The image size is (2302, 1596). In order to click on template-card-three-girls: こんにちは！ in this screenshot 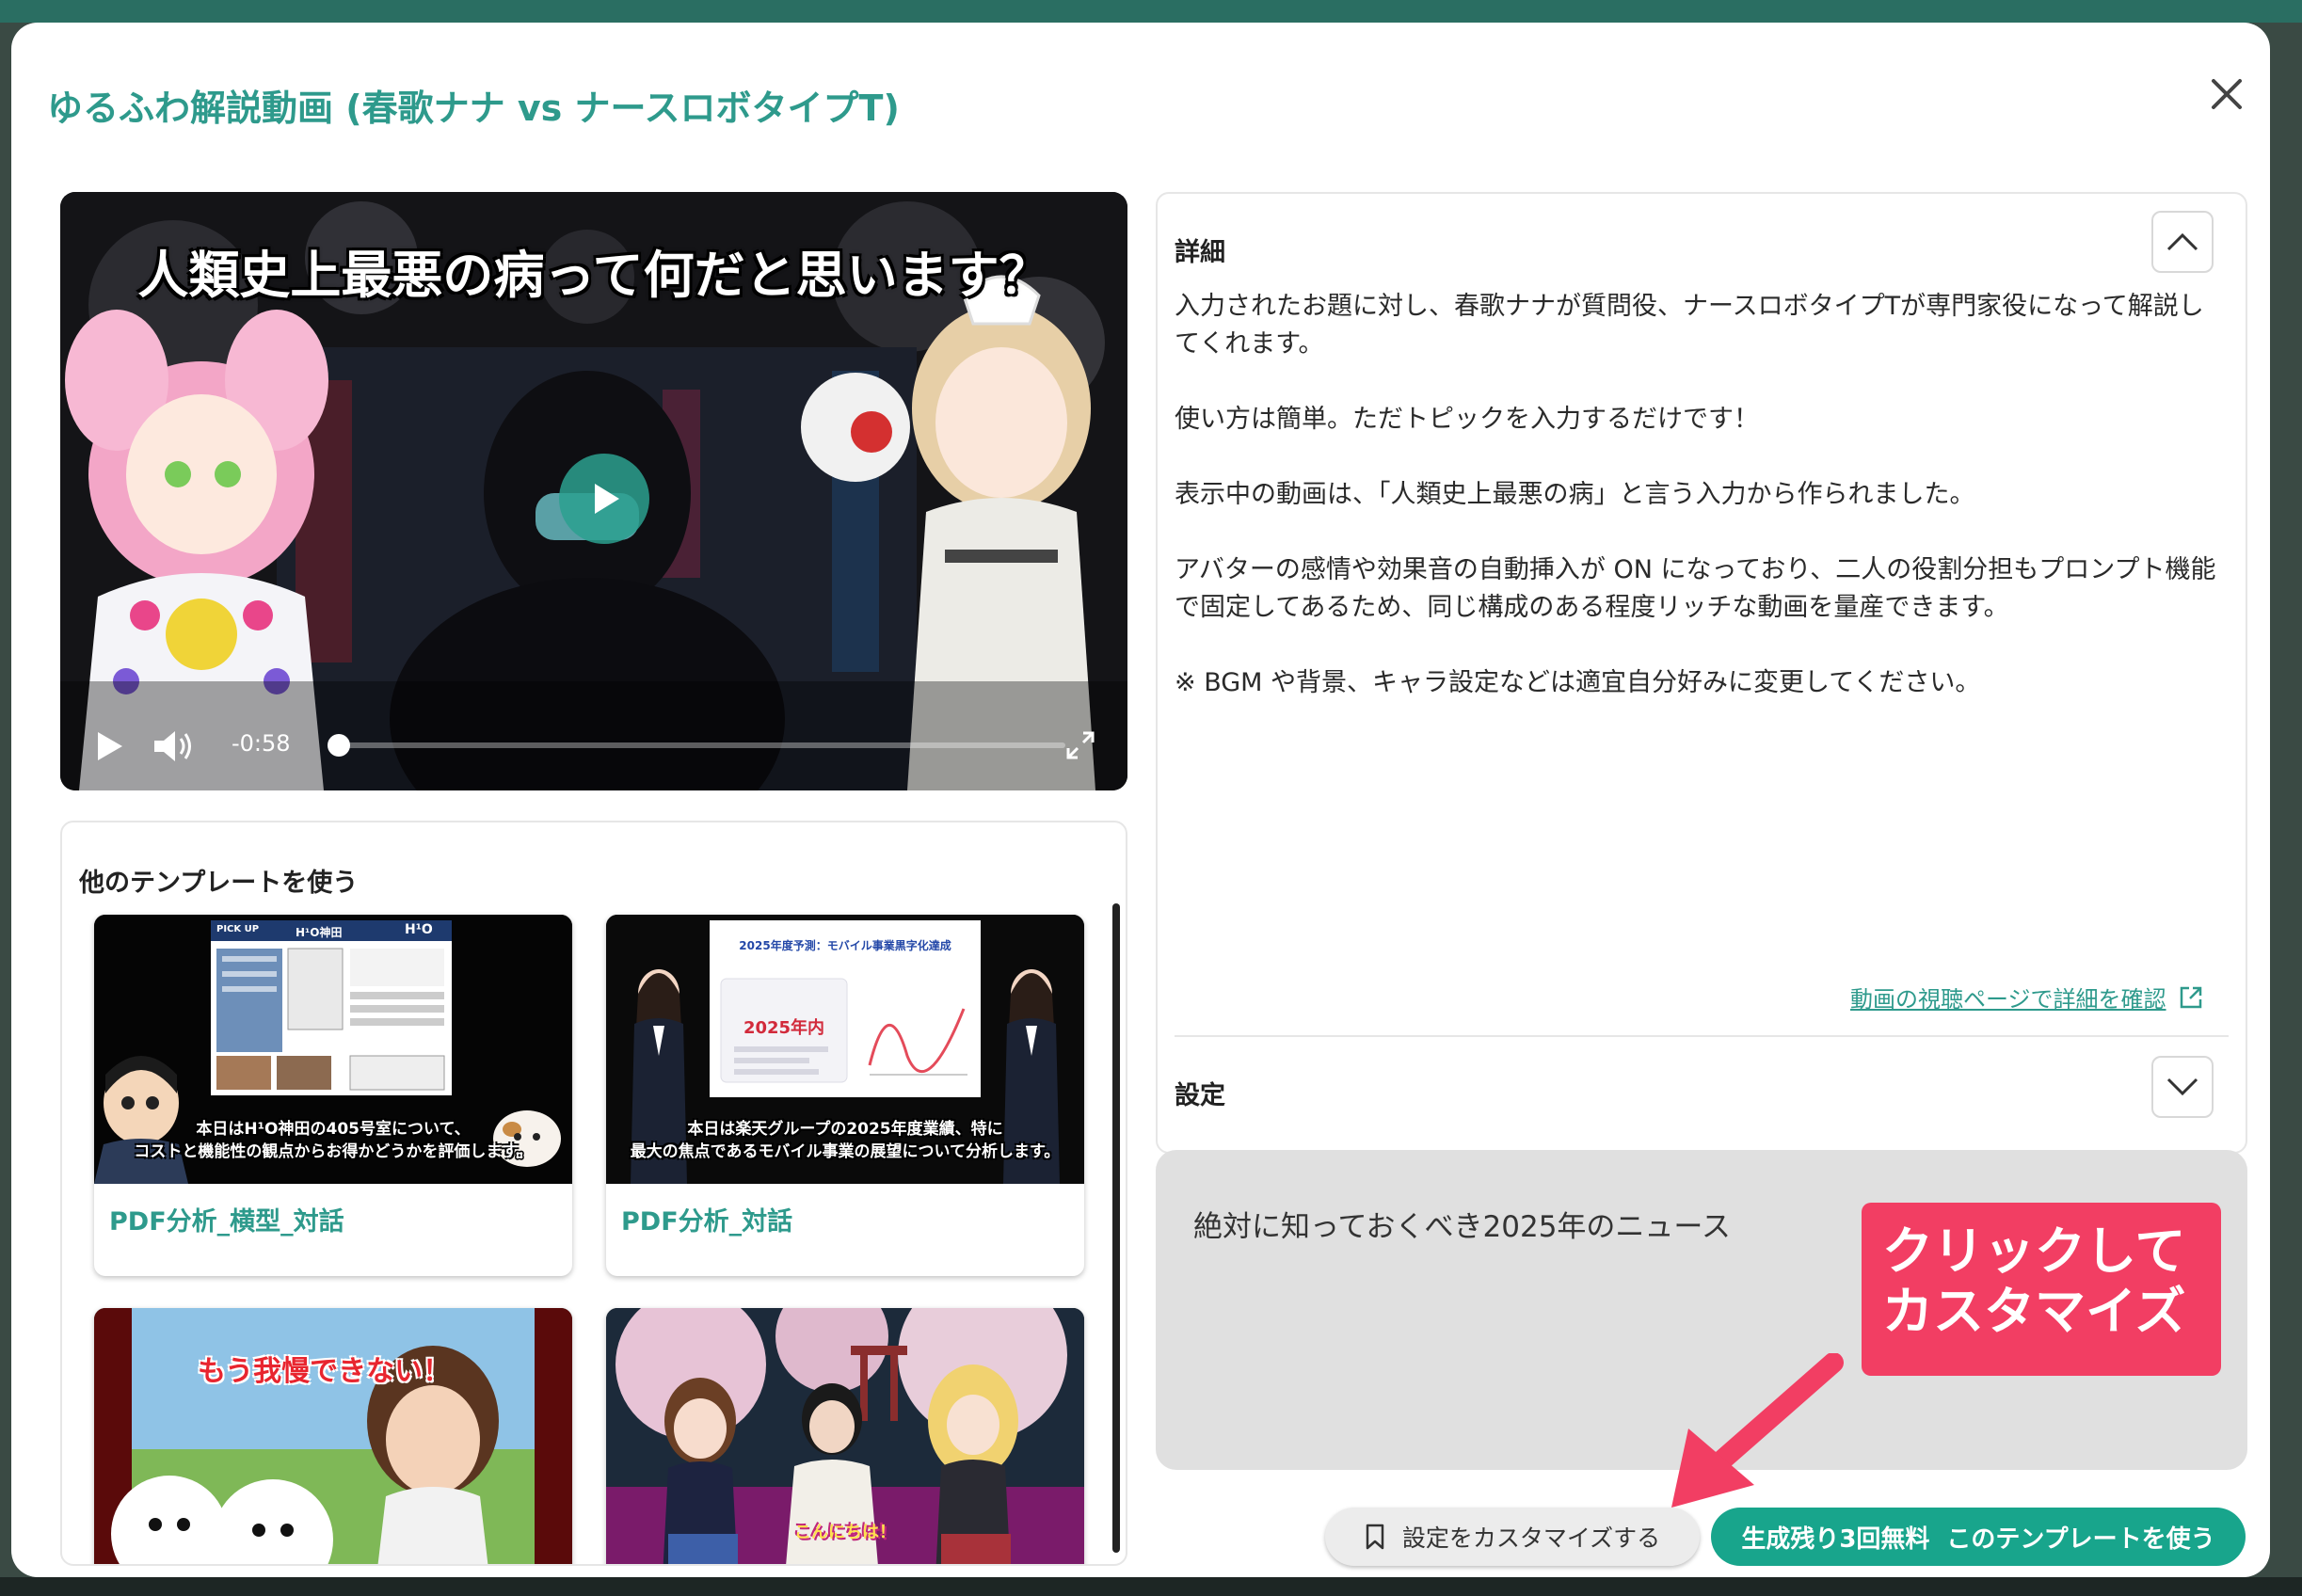, I will do `click(845, 1436)`.